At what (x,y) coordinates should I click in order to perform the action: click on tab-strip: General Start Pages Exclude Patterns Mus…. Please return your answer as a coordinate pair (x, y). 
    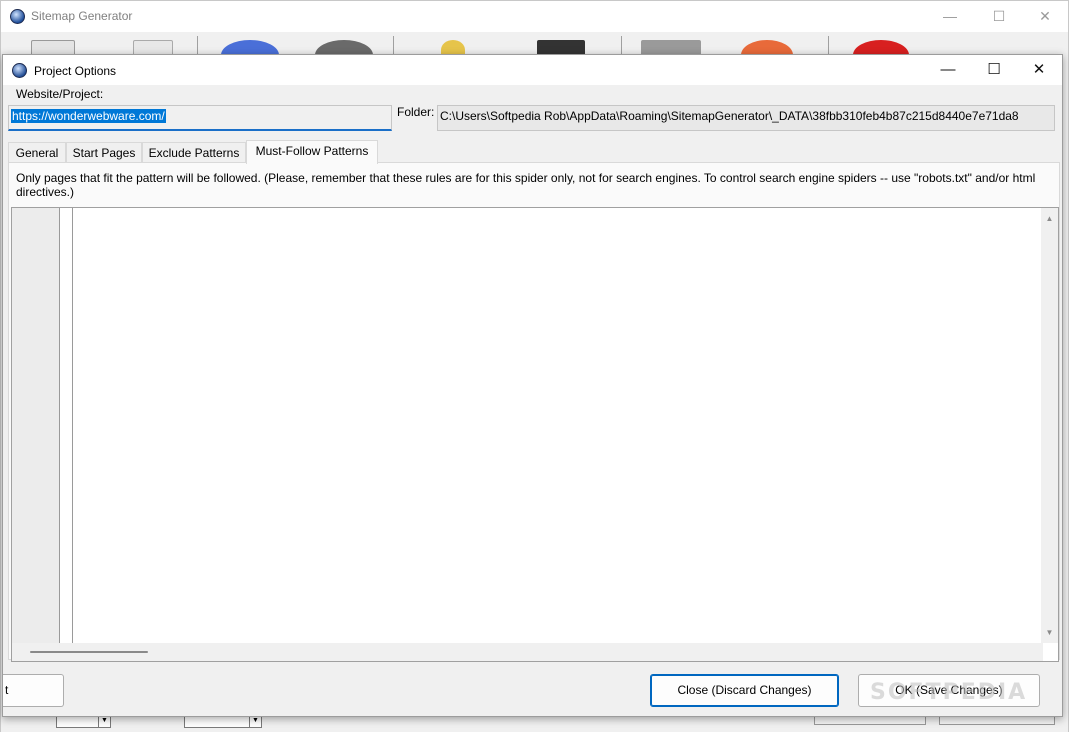
    Looking at the image, I should click on (533, 152).